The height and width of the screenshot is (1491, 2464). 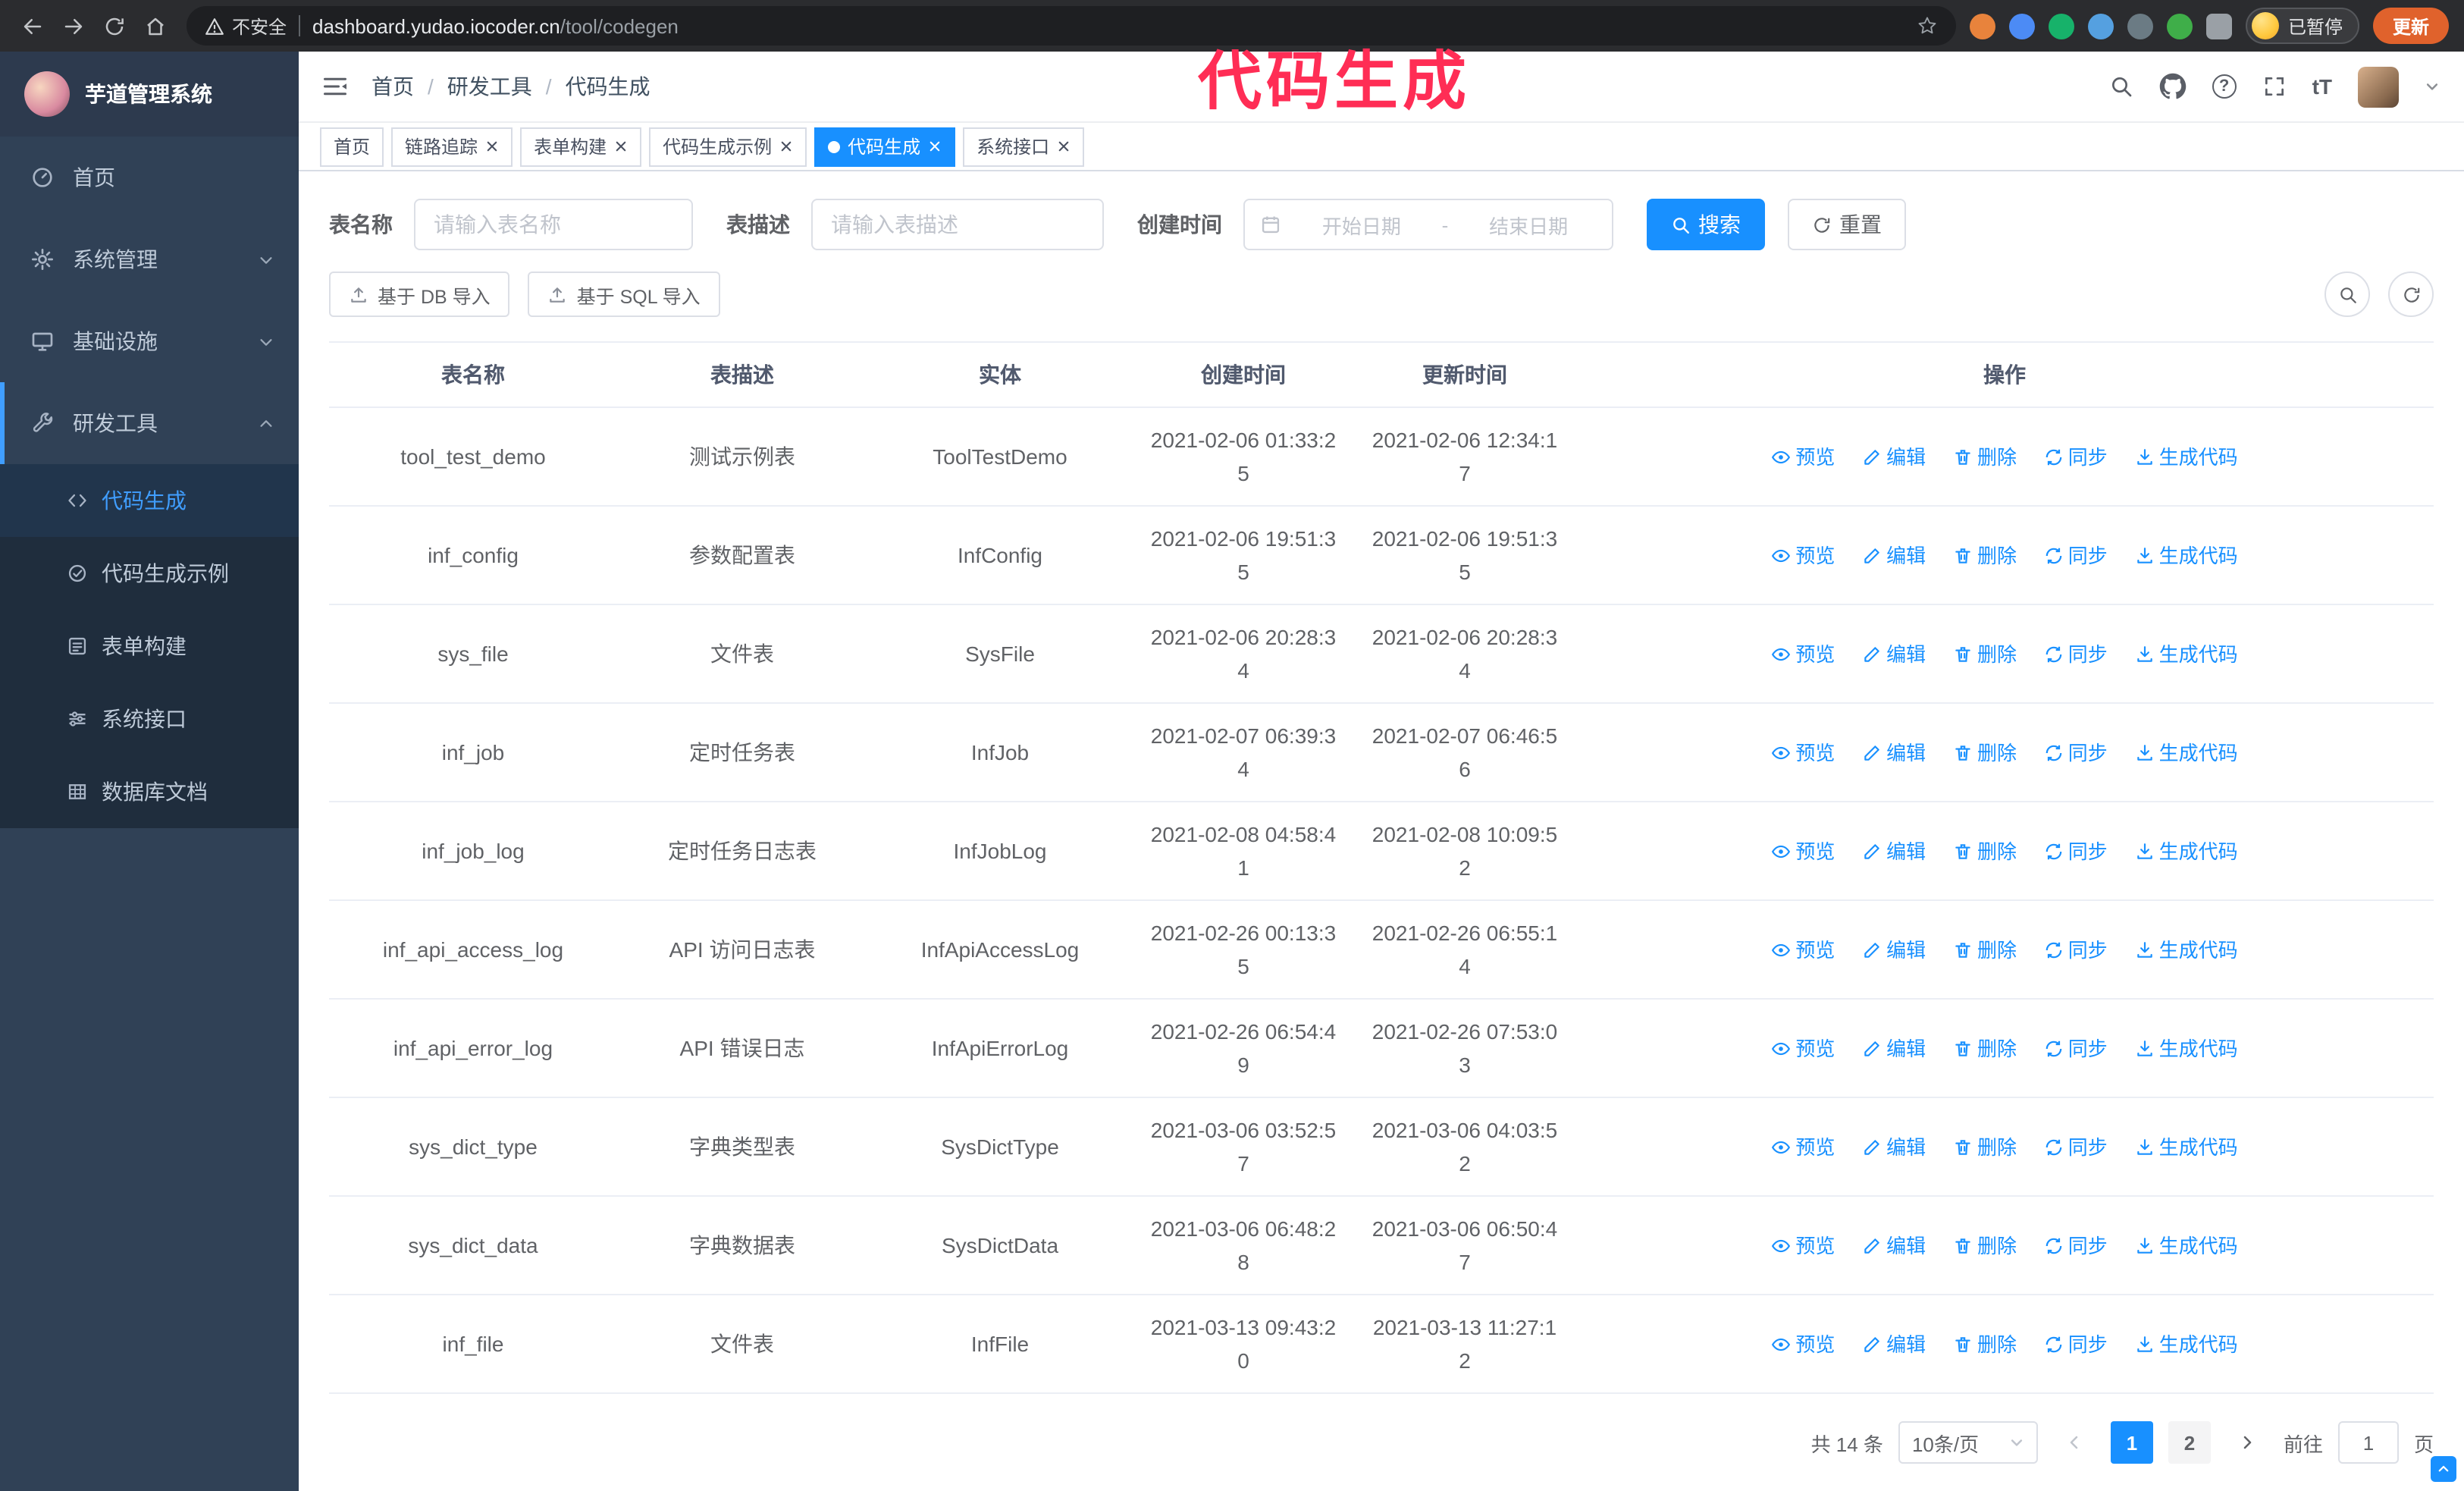 What do you see at coordinates (150, 177) in the screenshot?
I see `sidebar-item-home: 首页` at bounding box center [150, 177].